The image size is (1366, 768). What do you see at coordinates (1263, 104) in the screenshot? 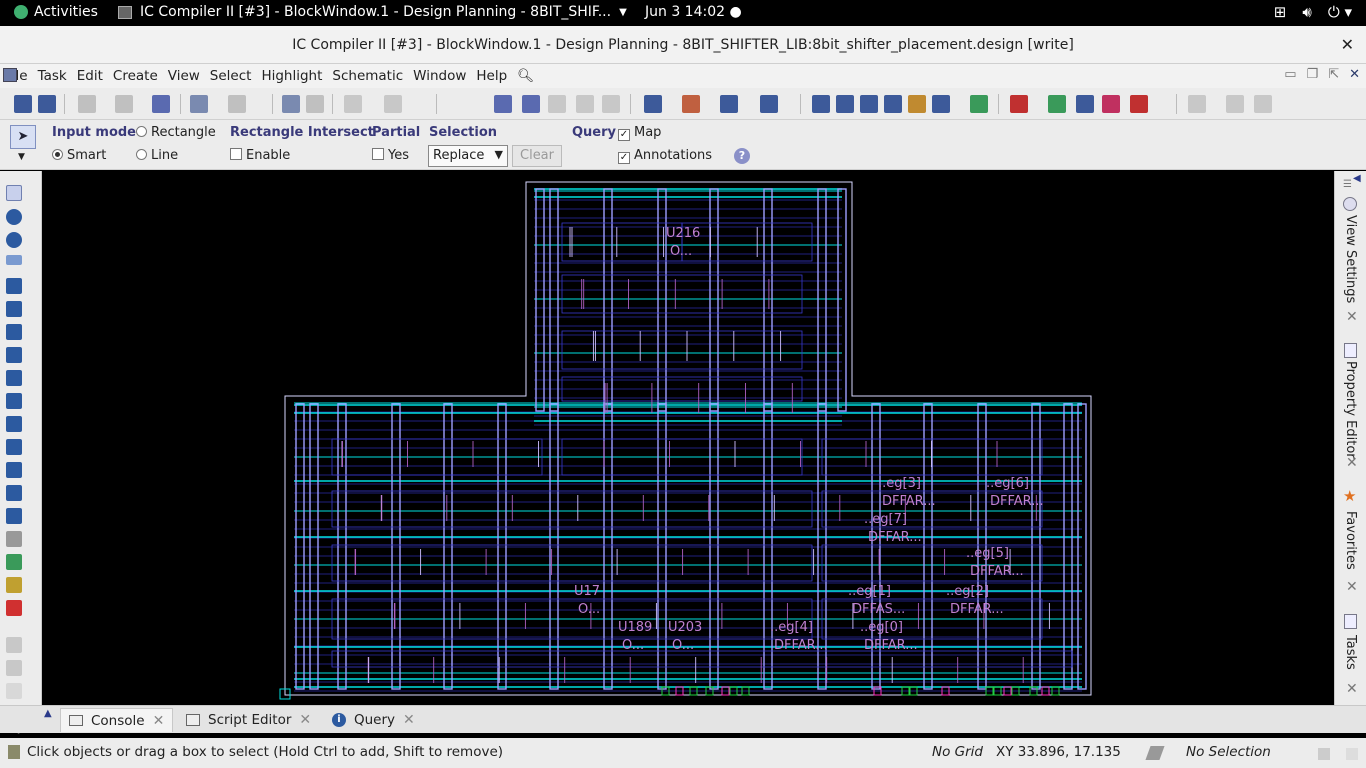
I see `hierarchy-down-icon` at bounding box center [1263, 104].